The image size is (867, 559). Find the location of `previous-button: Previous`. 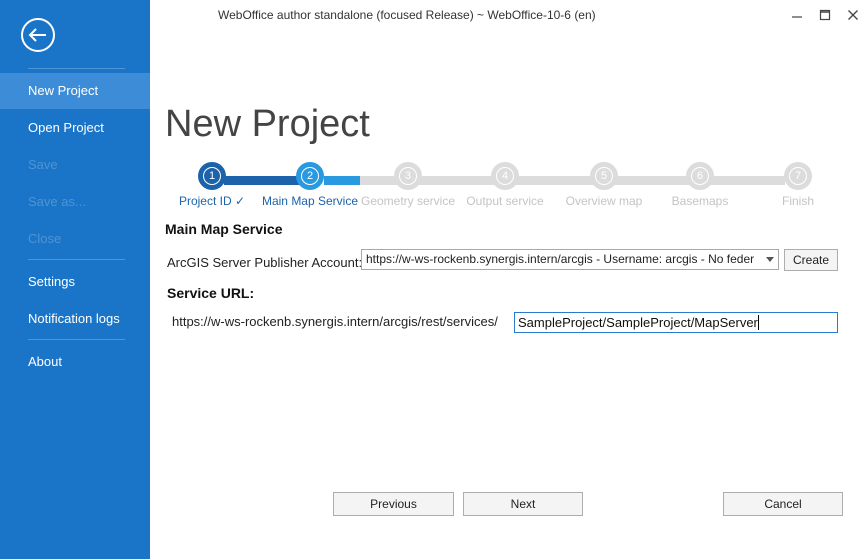

previous-button: Previous is located at coordinates (393, 504).